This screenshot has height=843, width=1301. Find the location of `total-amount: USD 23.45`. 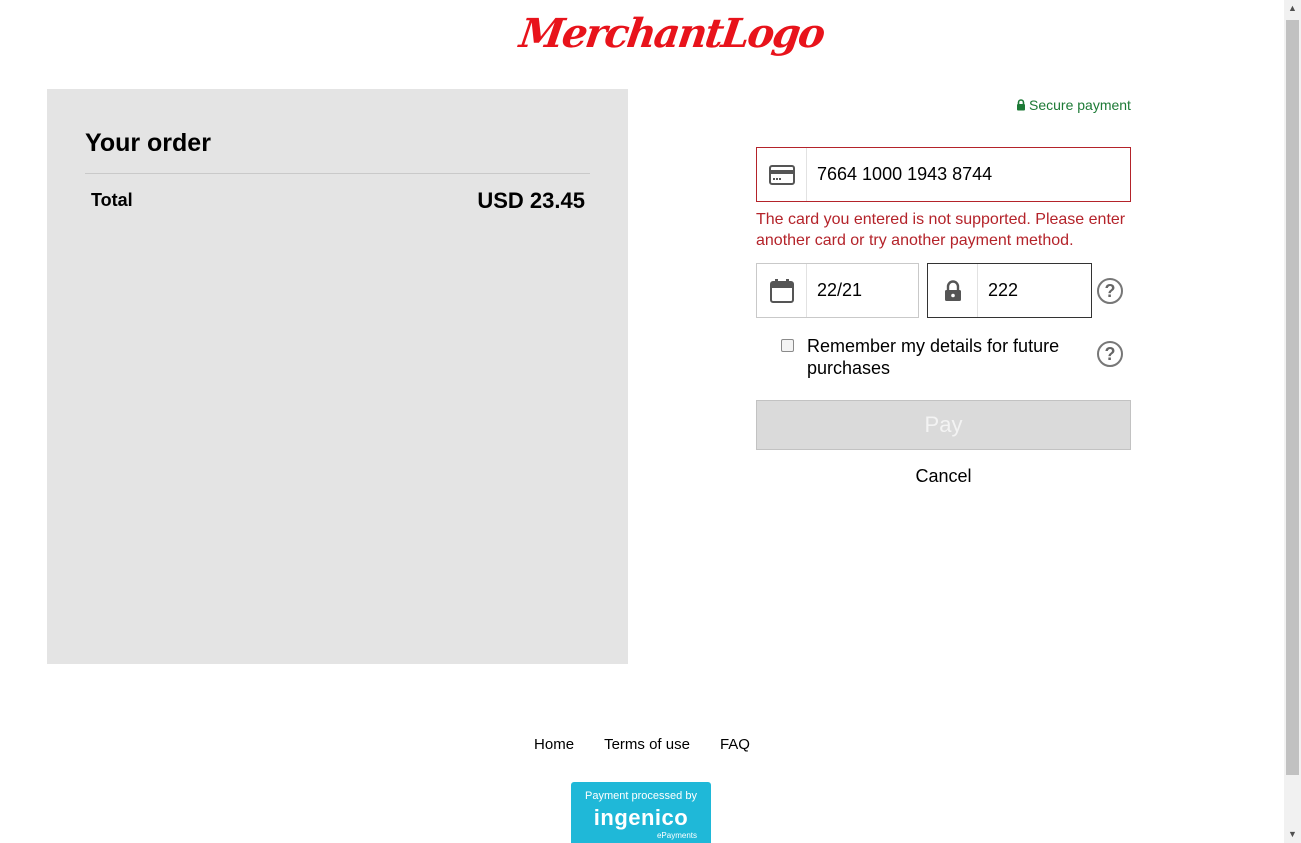

total-amount: USD 23.45 is located at coordinates (531, 200).